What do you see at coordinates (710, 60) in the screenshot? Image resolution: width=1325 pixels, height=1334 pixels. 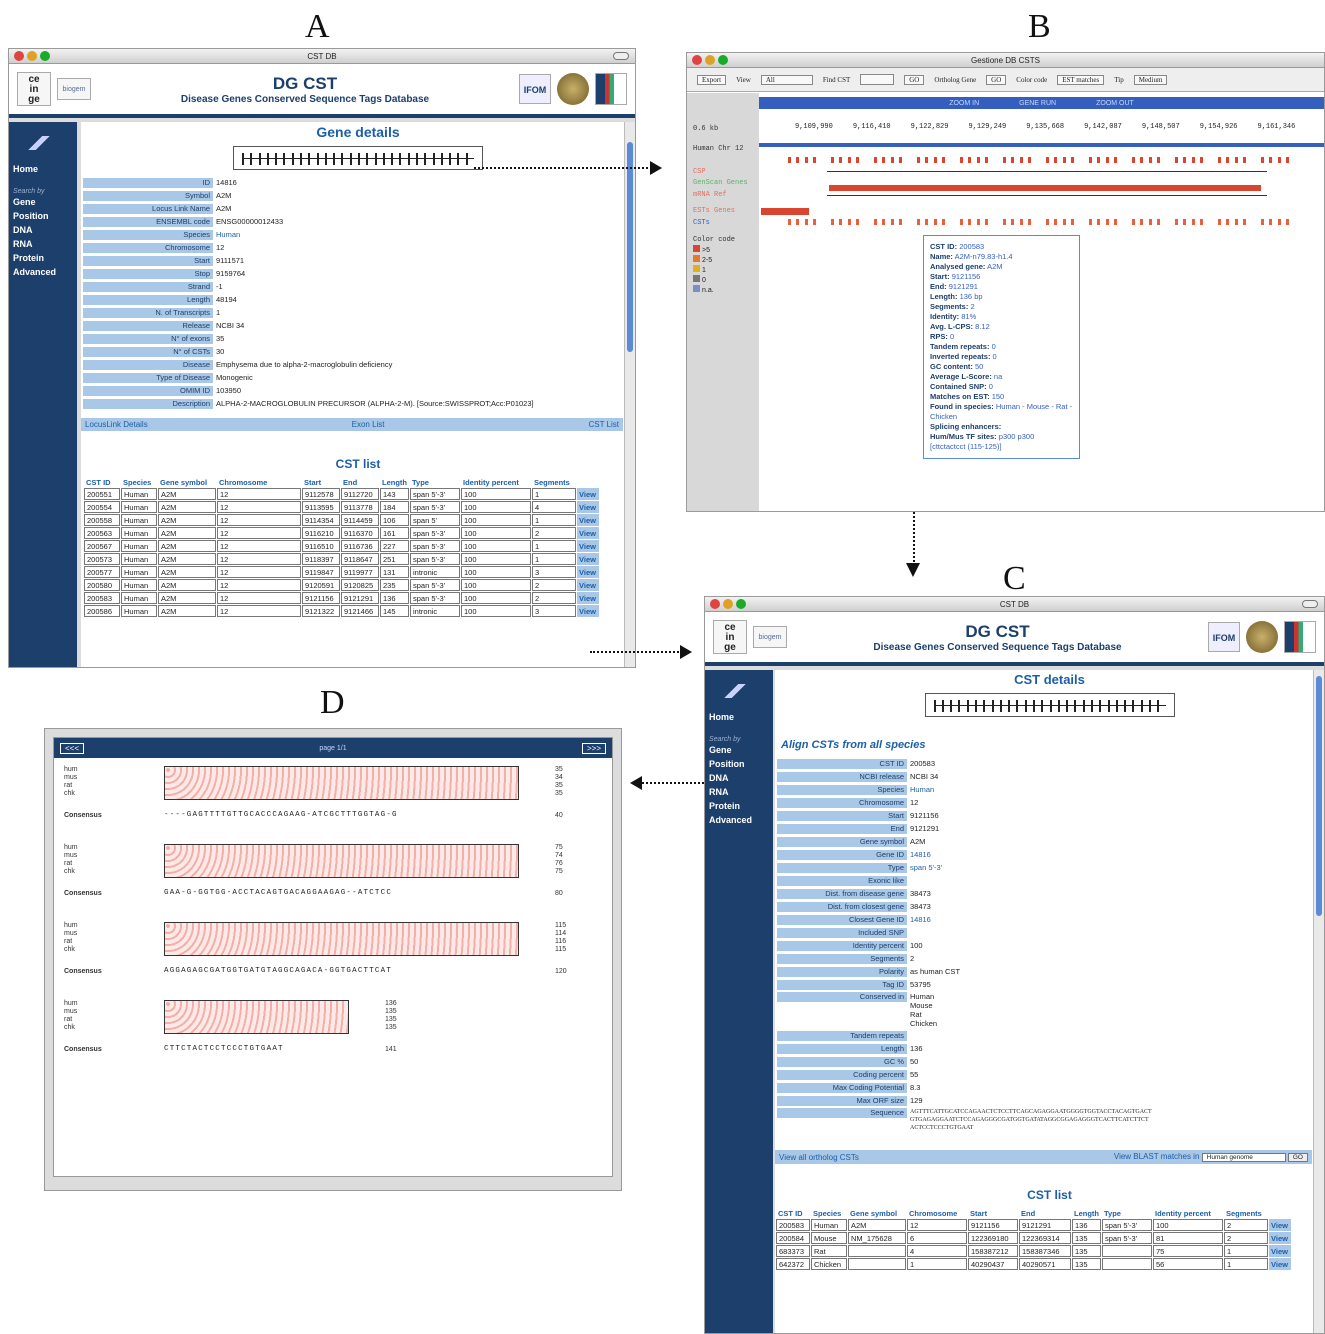 I see `minimize-icon` at bounding box center [710, 60].